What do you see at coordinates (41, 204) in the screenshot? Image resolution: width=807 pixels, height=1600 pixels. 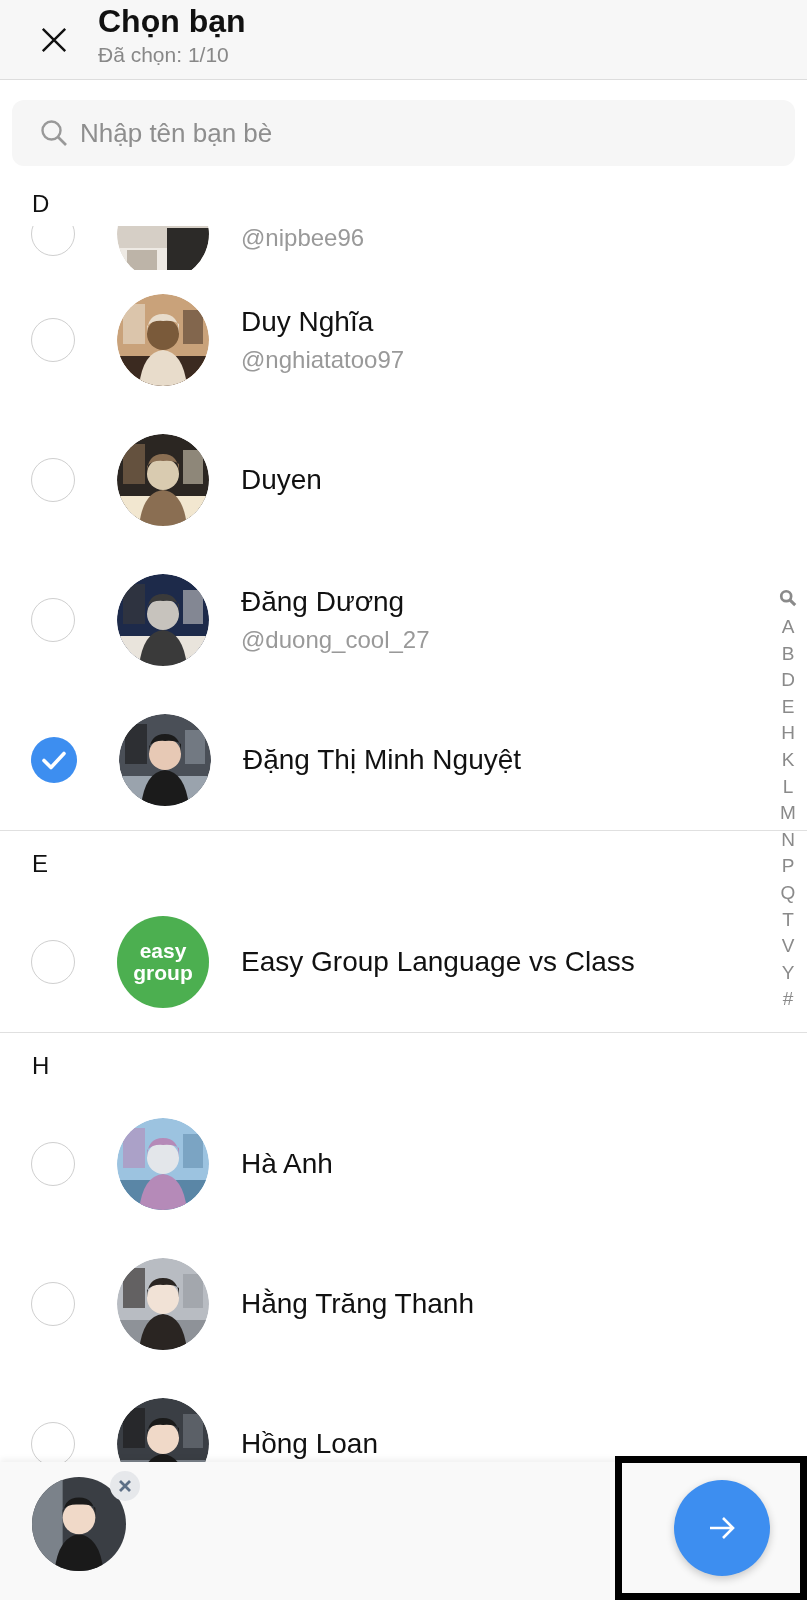 I see `section-letter: D` at bounding box center [41, 204].